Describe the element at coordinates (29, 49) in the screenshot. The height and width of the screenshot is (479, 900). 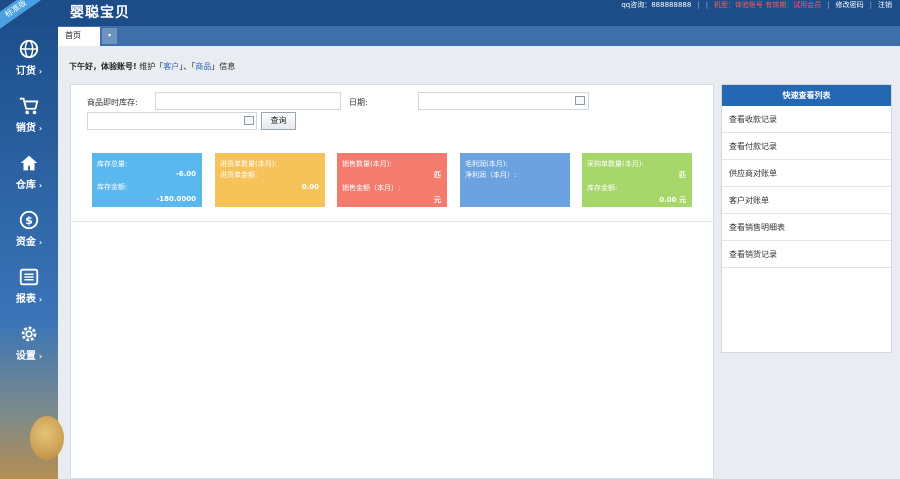
I see `globe-icon` at that location.